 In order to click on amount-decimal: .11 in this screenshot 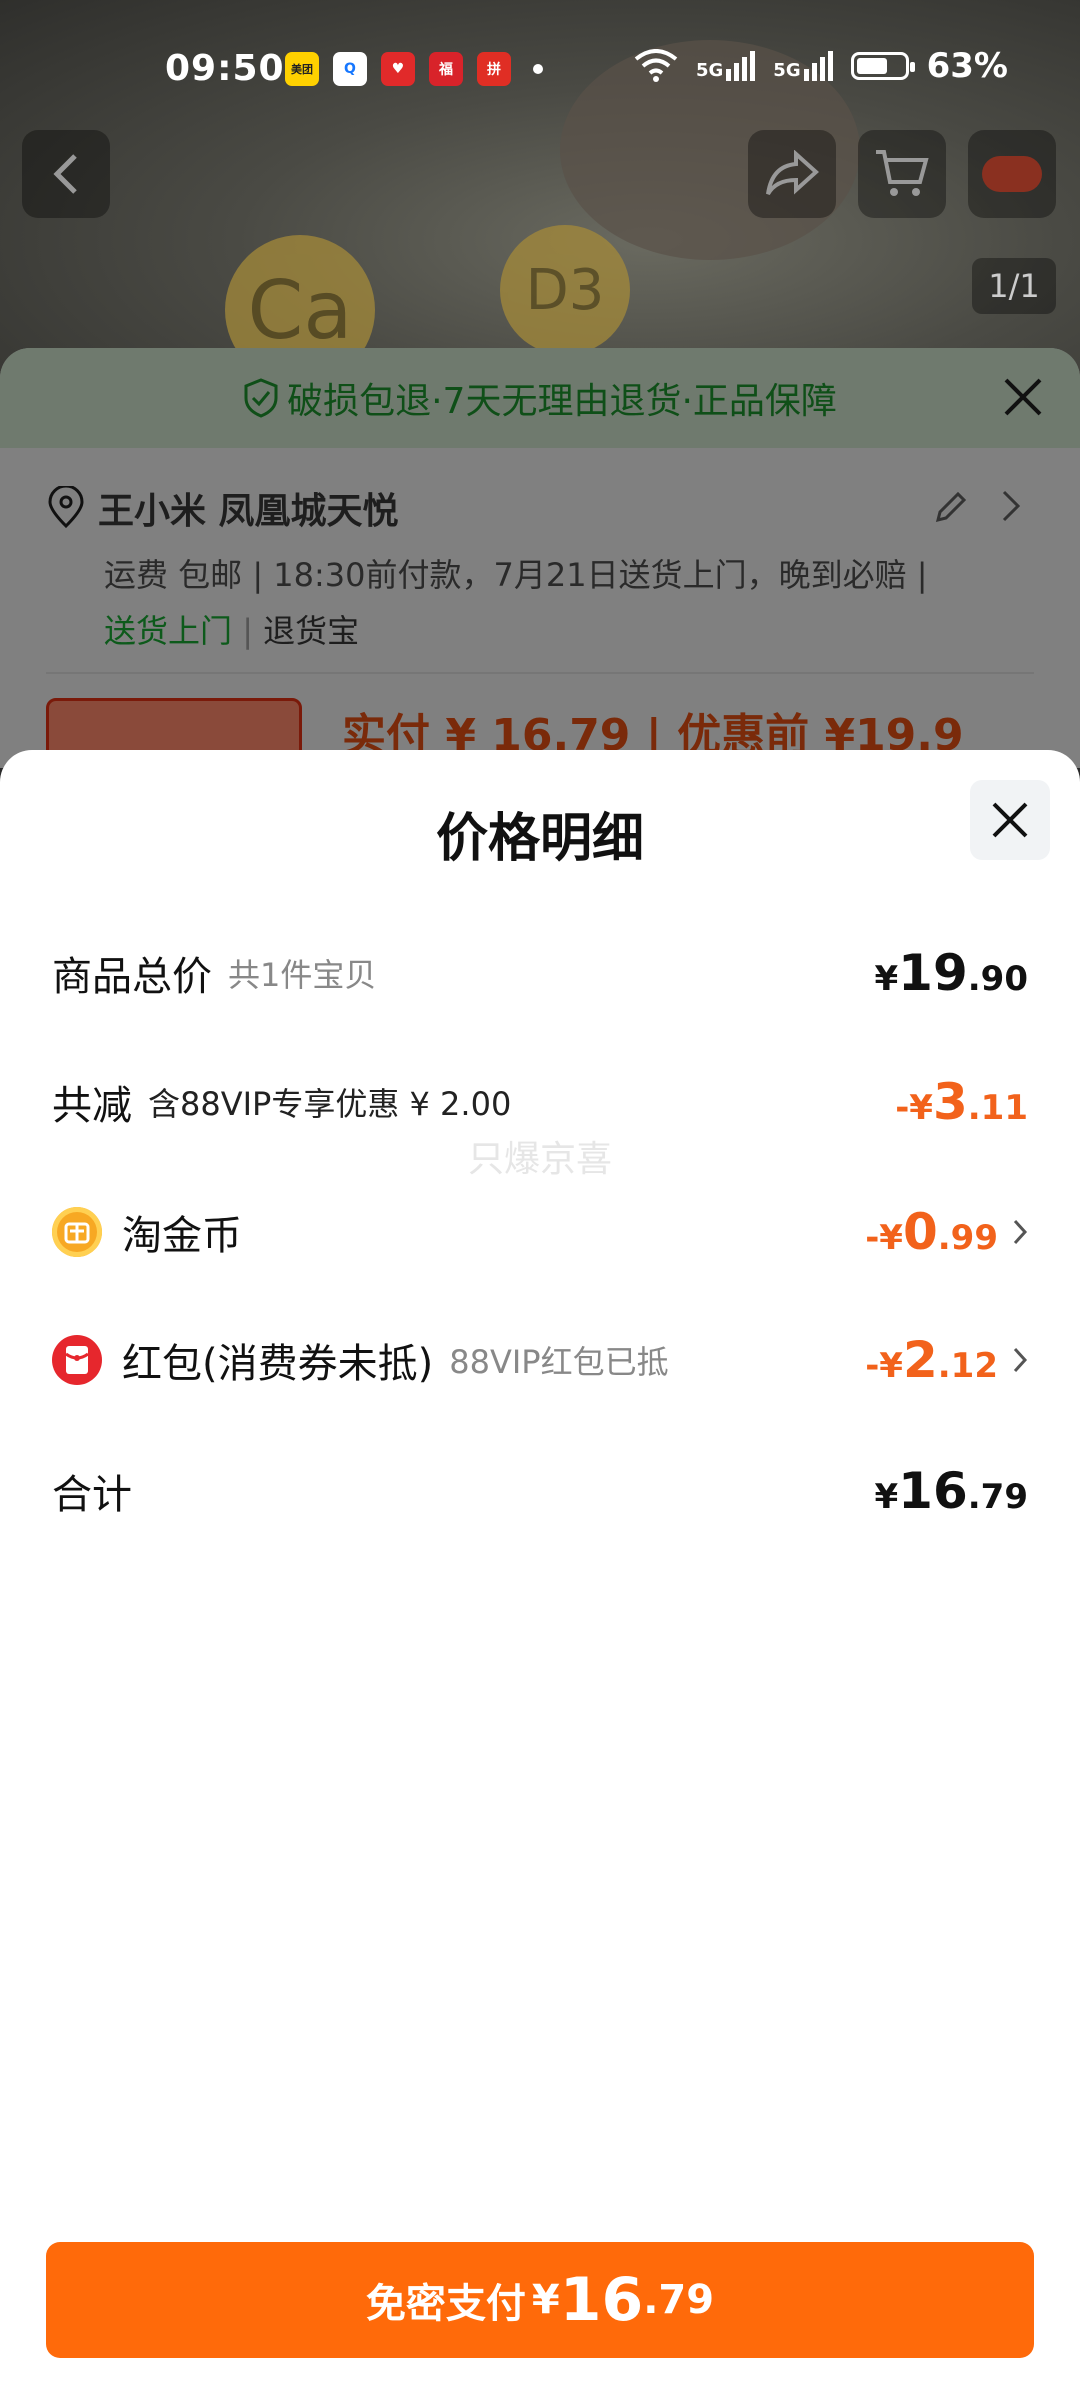, I will do `click(997, 1108)`.